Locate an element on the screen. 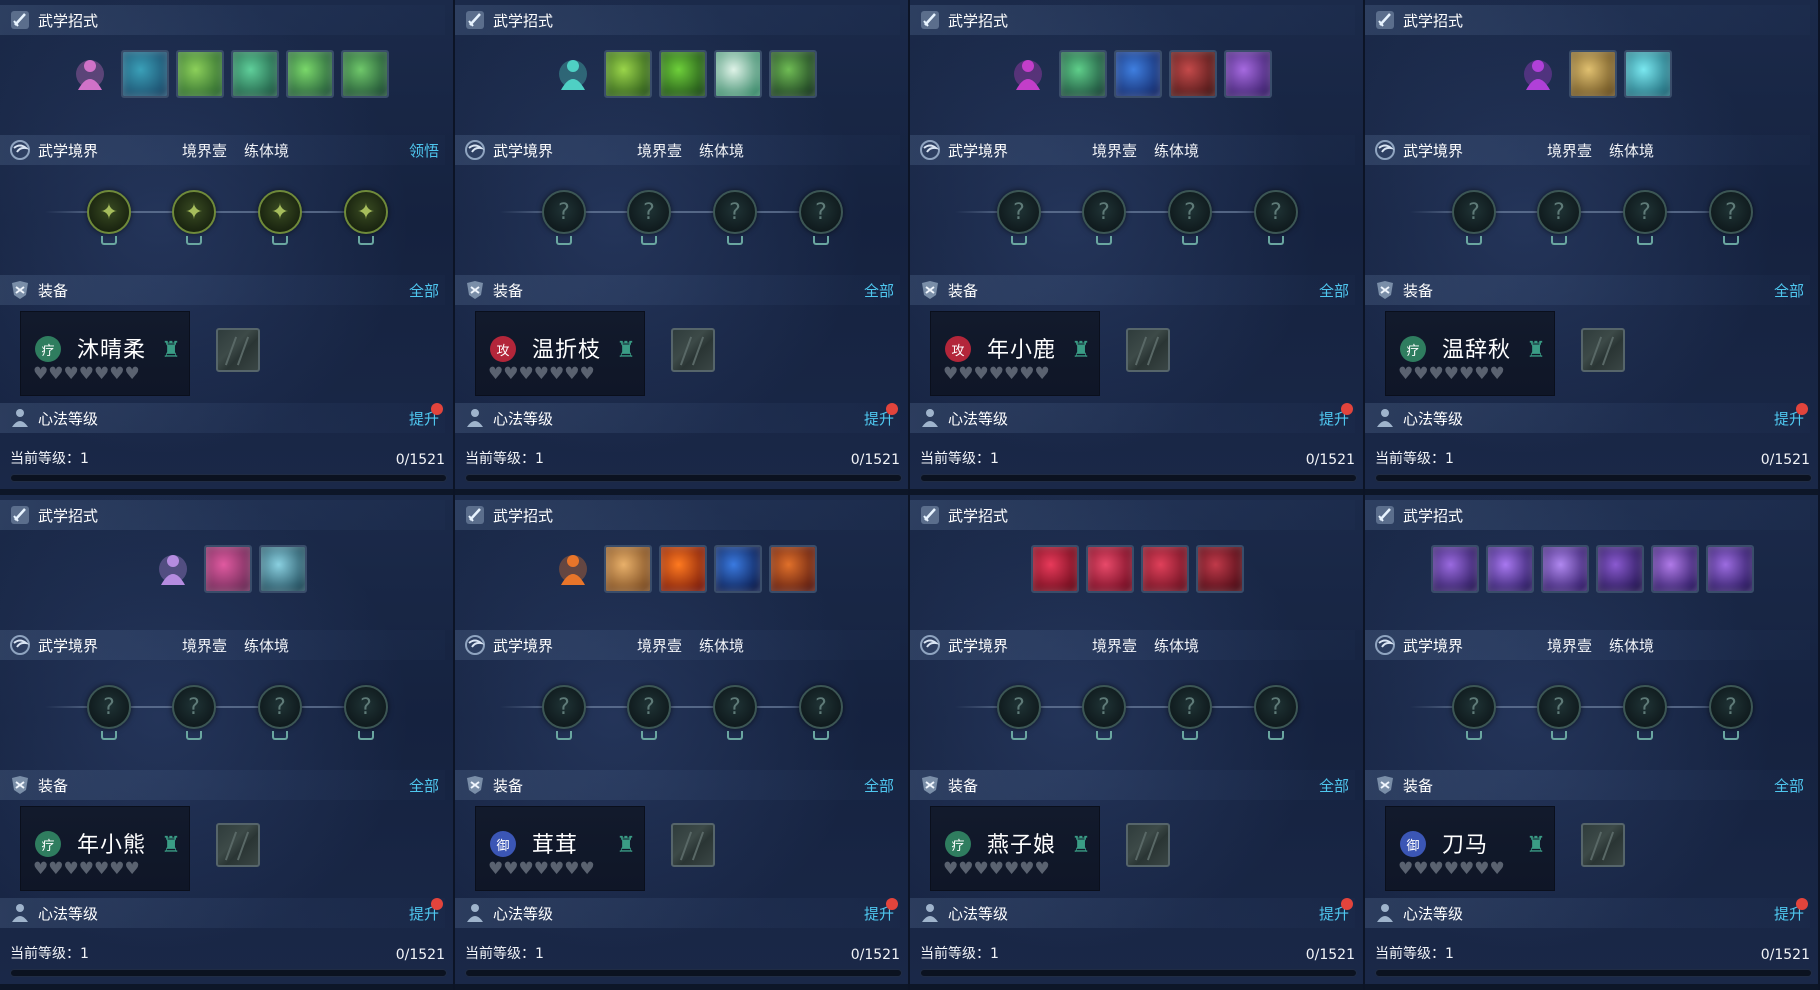  pink-figure-icon is located at coordinates (90, 74).